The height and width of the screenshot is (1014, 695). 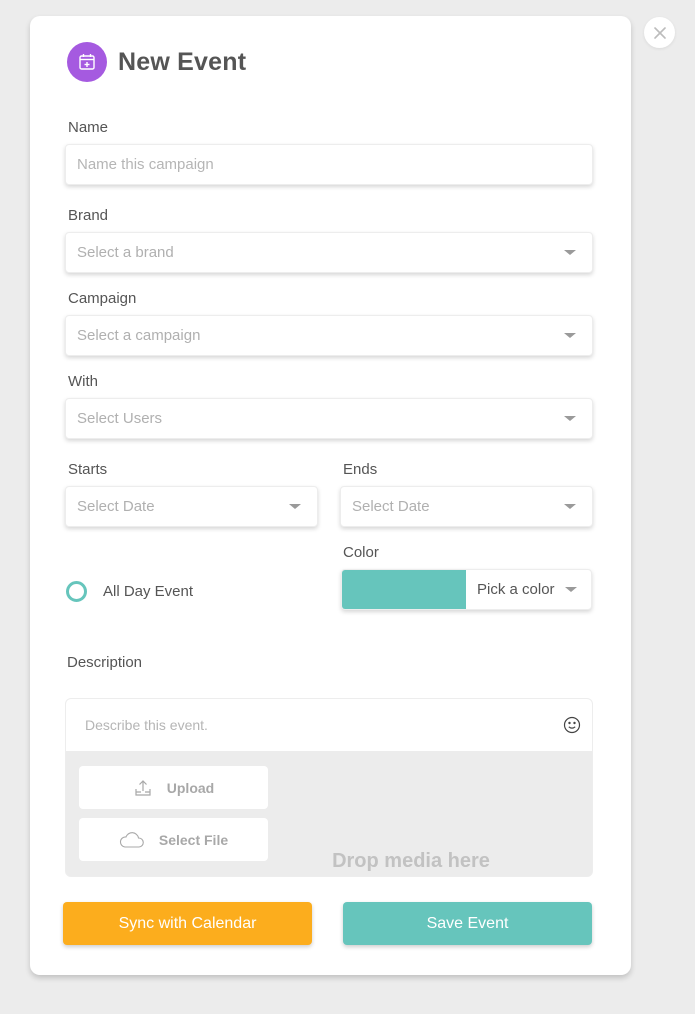 I want to click on select-file-label: Select File, so click(x=193, y=839).